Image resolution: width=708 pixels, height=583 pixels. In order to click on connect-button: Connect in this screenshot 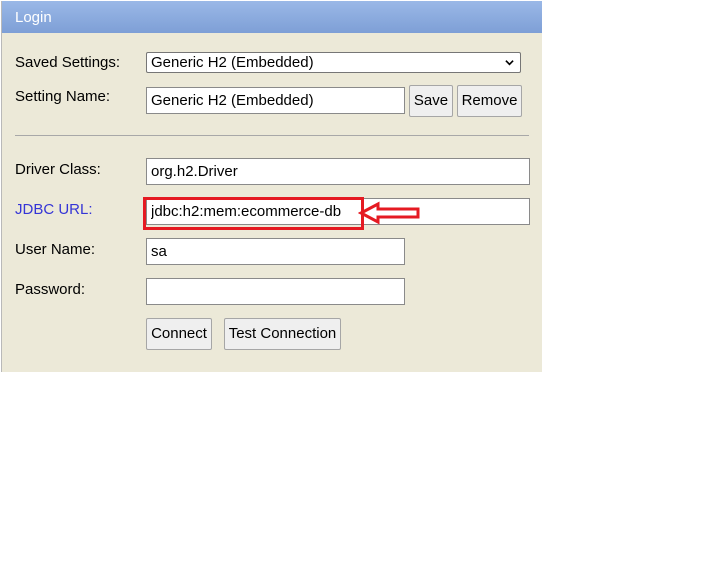, I will do `click(179, 334)`.